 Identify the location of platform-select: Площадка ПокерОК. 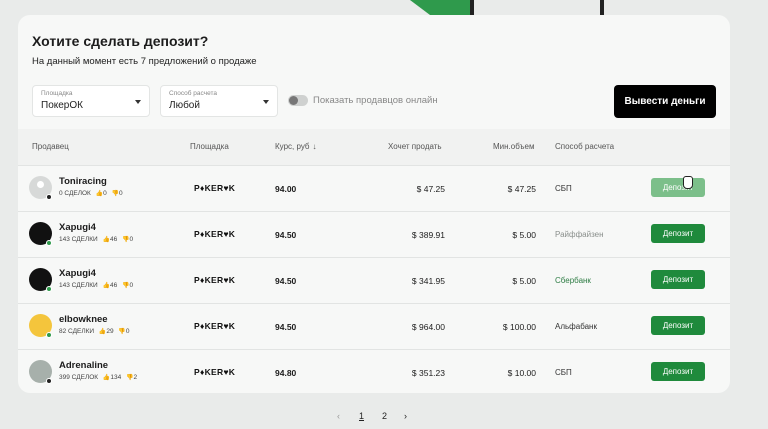
(91, 101).